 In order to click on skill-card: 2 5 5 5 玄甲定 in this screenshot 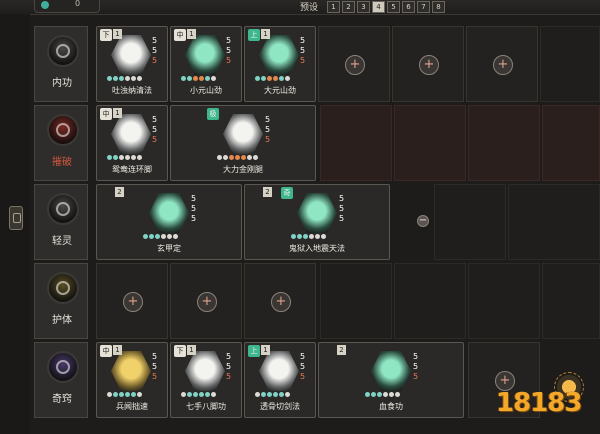, I will do `click(169, 222)`.